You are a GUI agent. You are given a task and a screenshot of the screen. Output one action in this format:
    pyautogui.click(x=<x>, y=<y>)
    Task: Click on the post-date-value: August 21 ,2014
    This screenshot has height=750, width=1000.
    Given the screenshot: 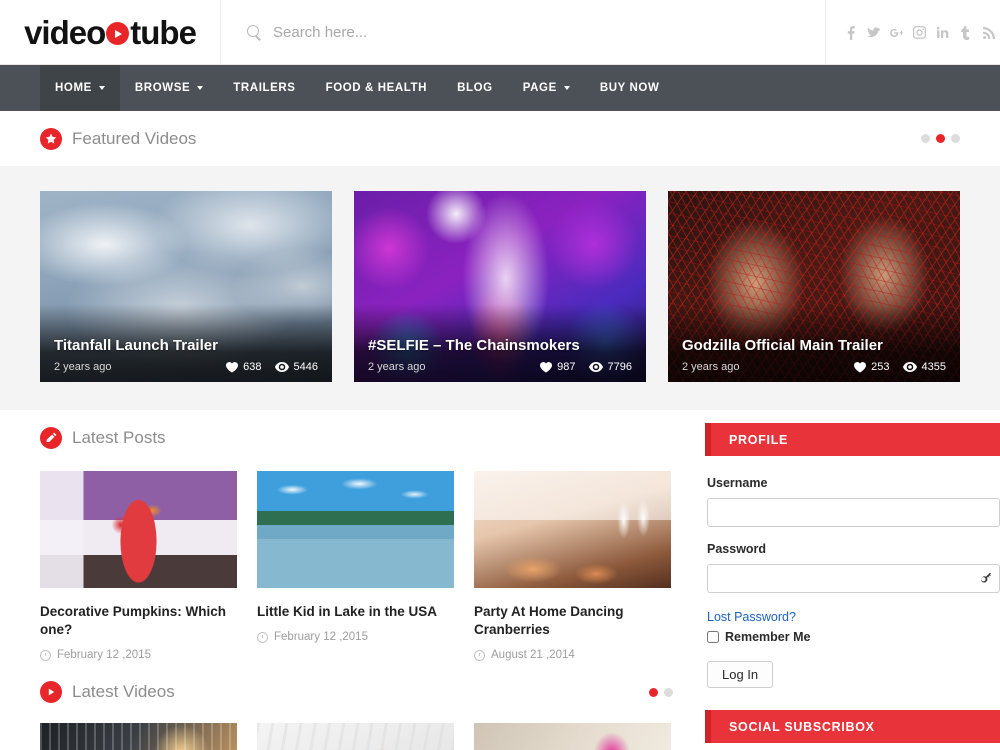 What is the action you would take?
    pyautogui.click(x=533, y=655)
    